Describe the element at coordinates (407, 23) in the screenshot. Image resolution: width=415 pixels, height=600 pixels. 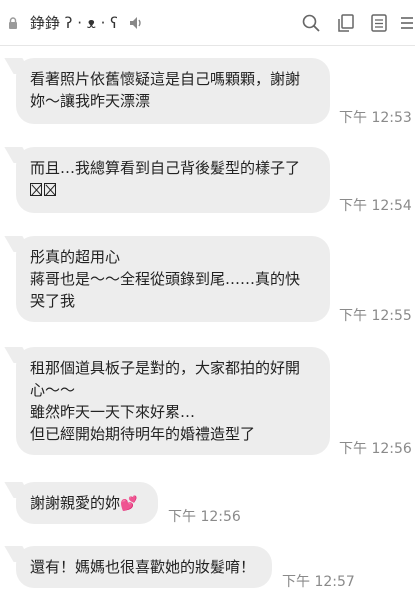
I see `menu-icon` at that location.